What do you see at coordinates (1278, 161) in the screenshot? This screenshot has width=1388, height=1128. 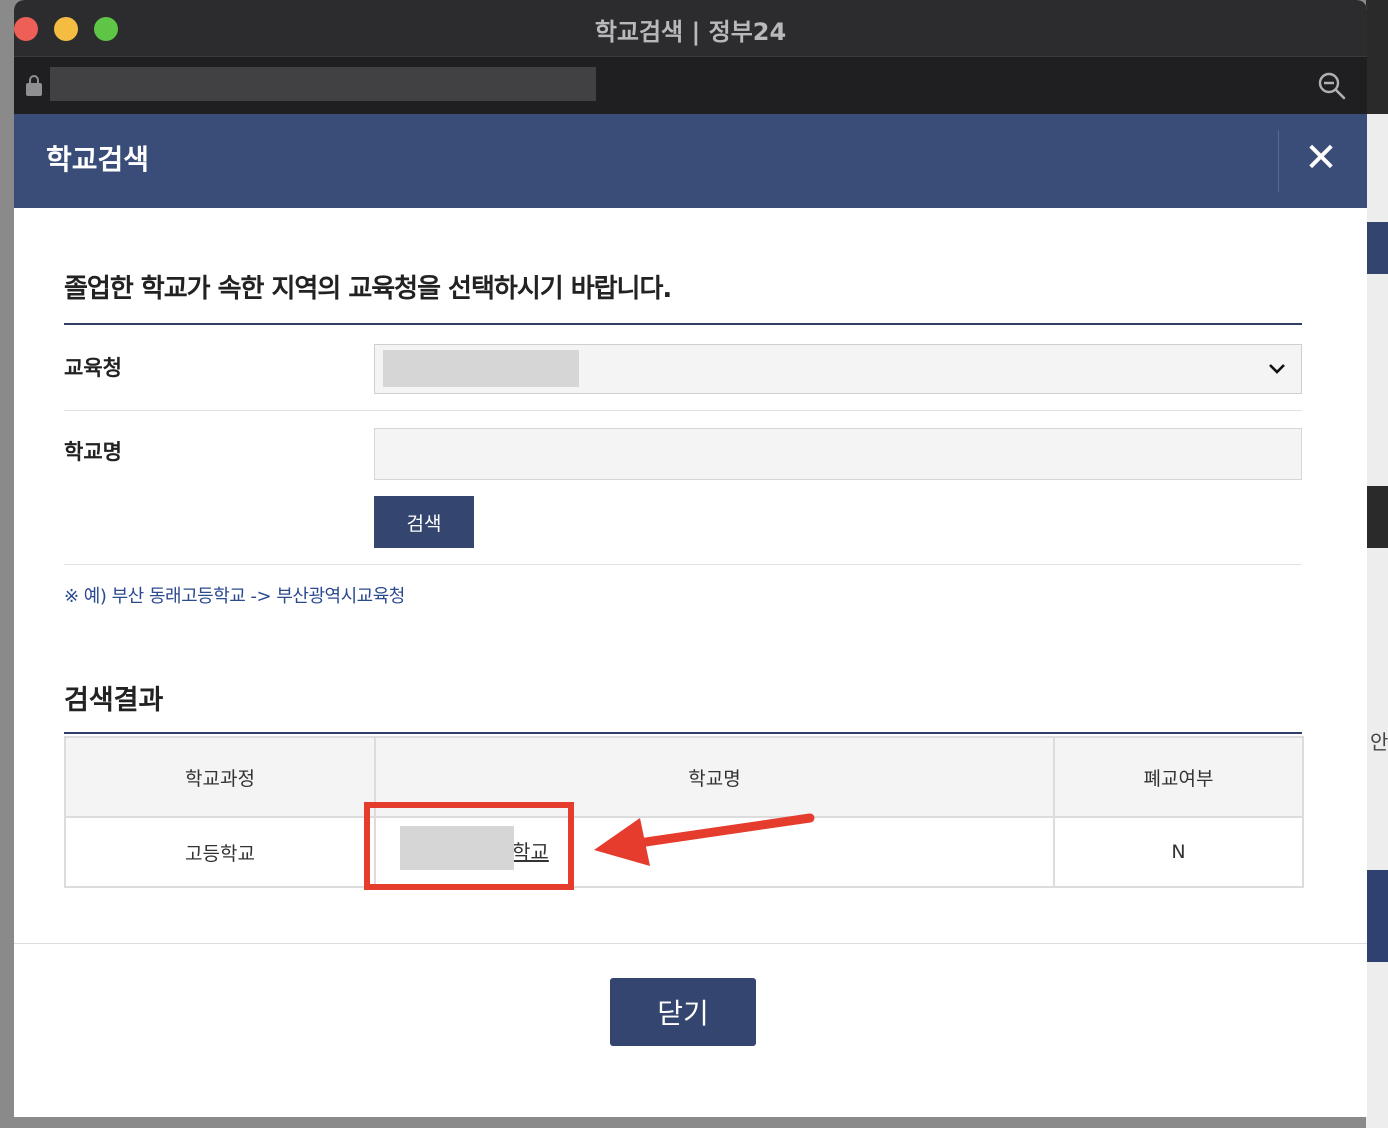 I see `header-divider` at bounding box center [1278, 161].